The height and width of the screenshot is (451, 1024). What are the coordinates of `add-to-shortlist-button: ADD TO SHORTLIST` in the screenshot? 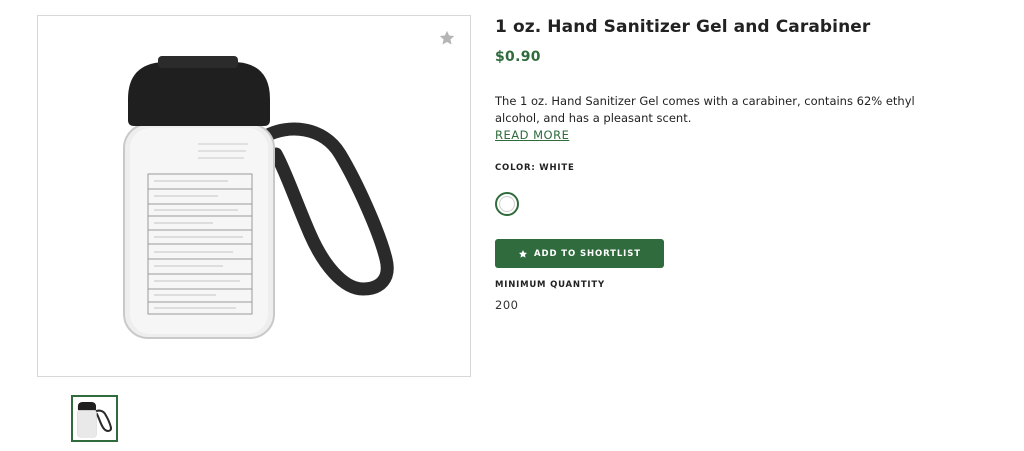 It's located at (579, 253).